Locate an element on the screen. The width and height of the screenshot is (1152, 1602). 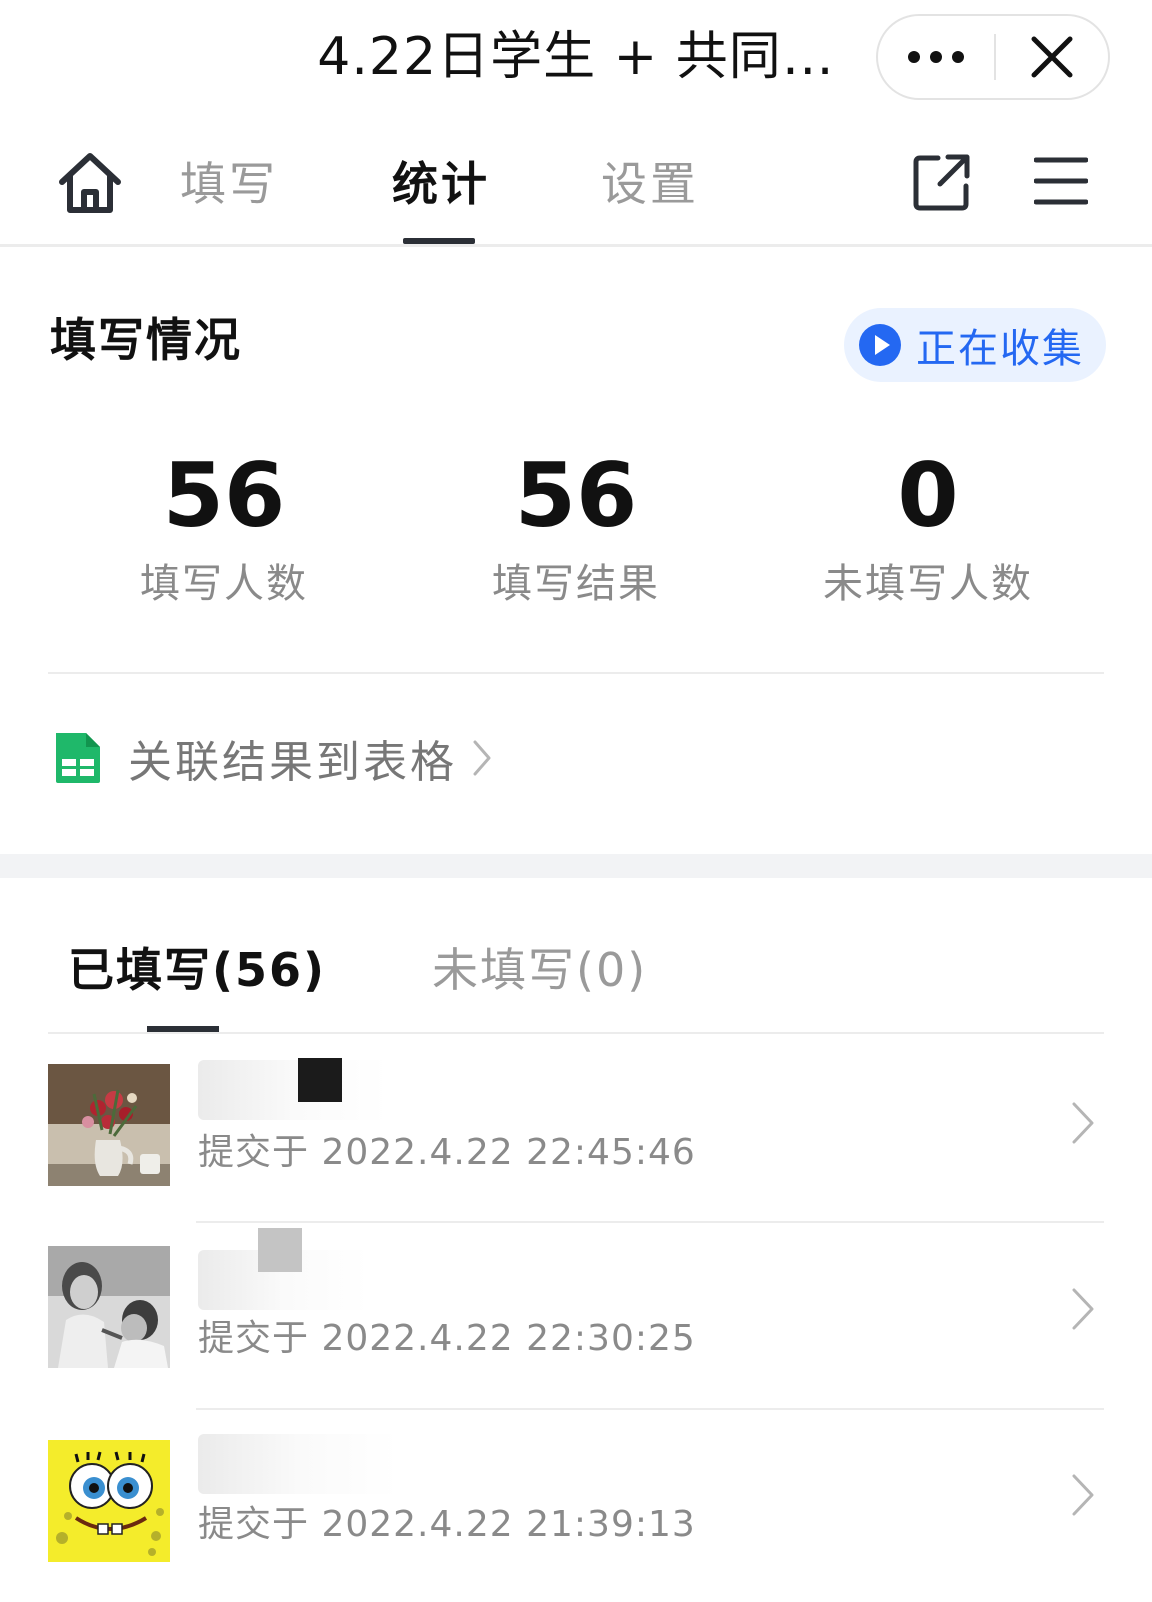
submit-time: 提交于 2022.4.22 22:30:25 is located at coordinates (447, 1338).